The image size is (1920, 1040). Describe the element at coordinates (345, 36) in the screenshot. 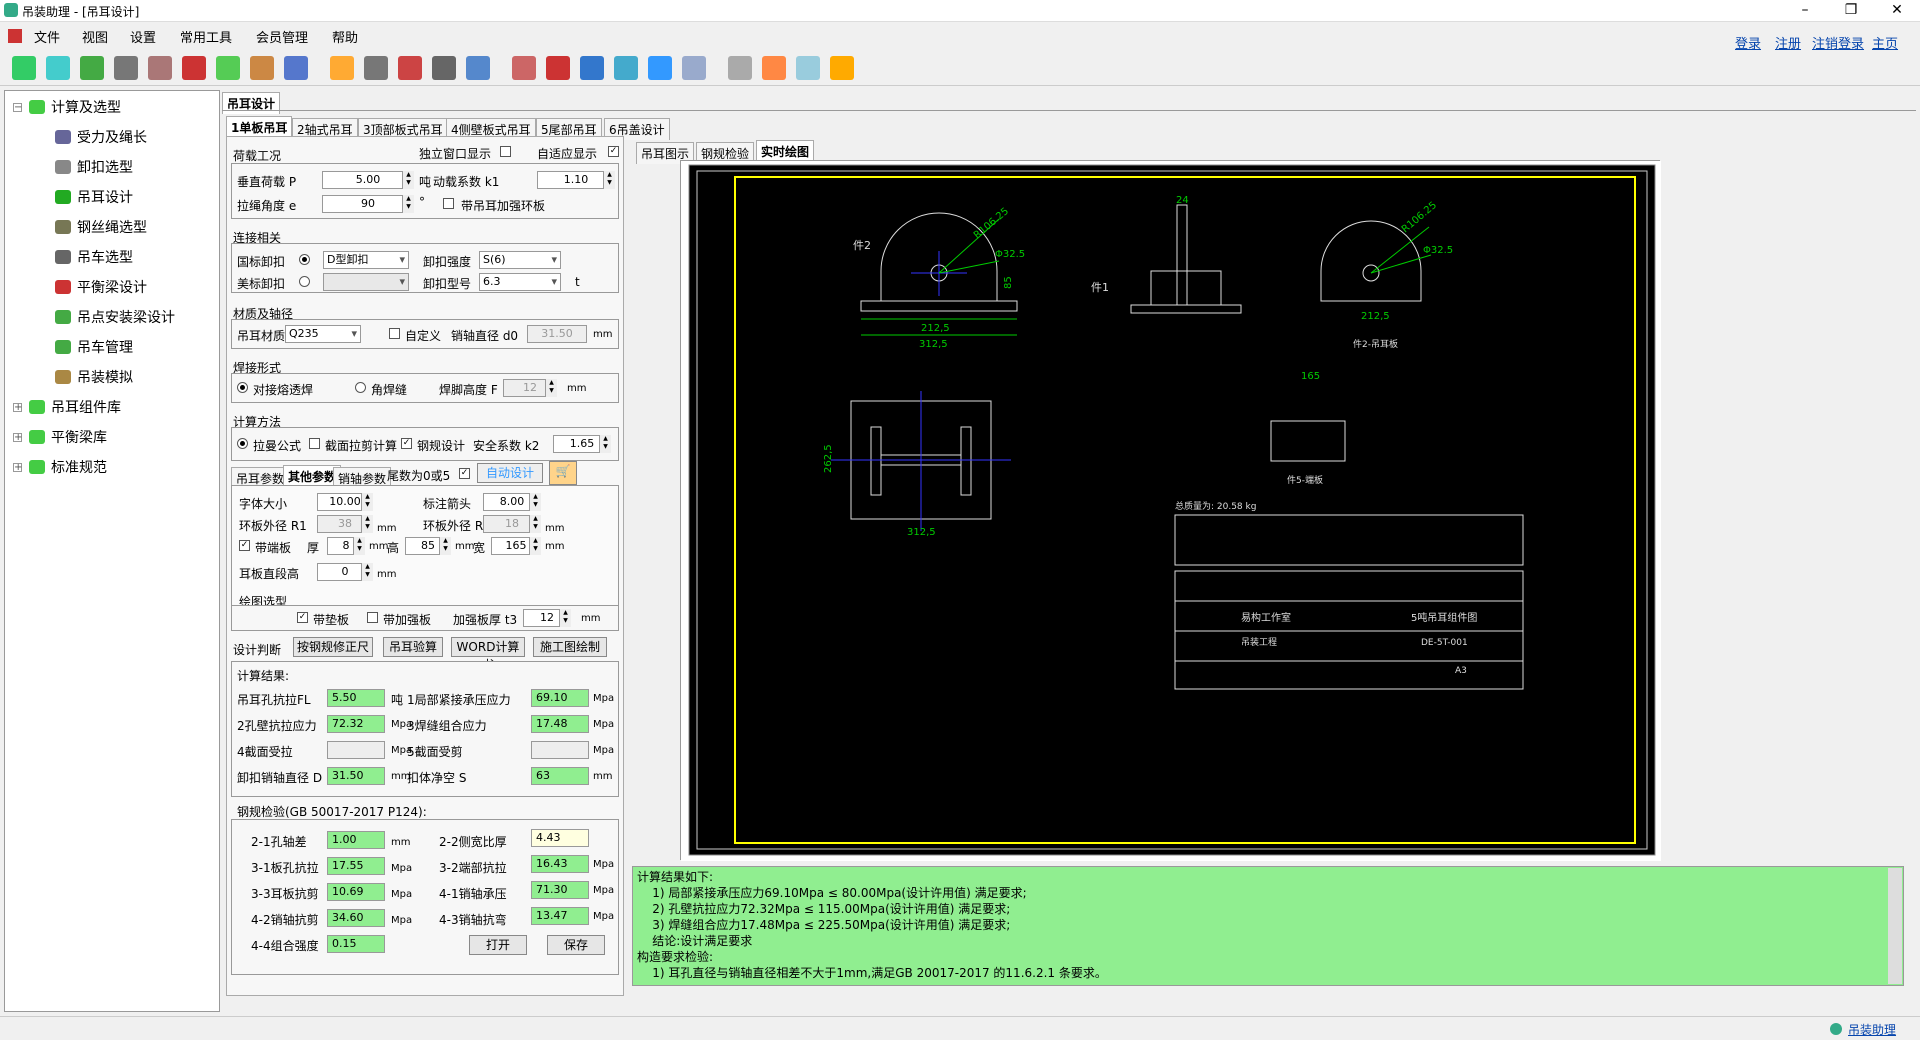

I see `menu-help: 帮助` at that location.